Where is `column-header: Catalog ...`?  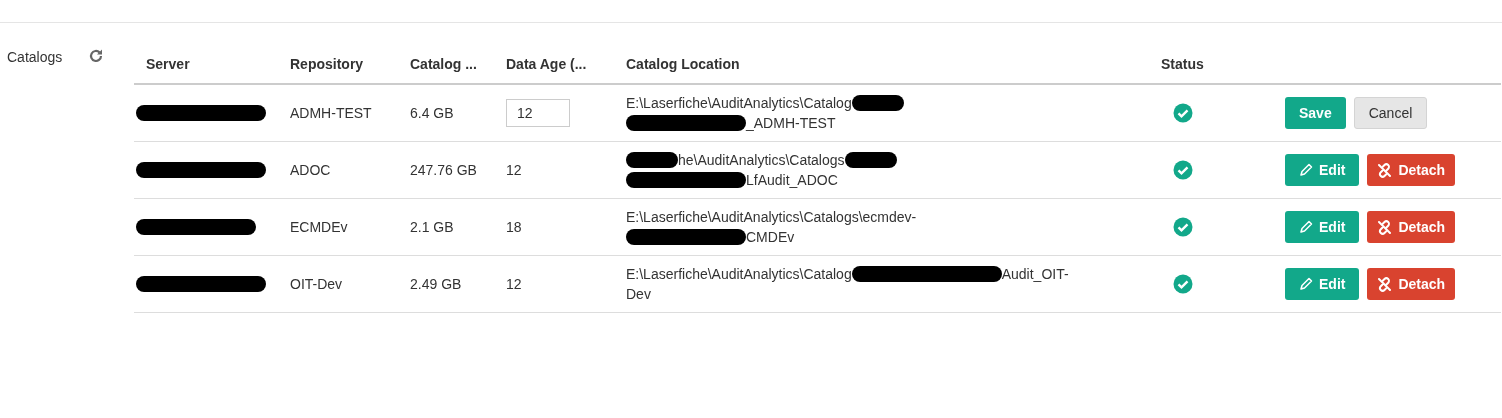
column-header: Catalog ... is located at coordinates (443, 63).